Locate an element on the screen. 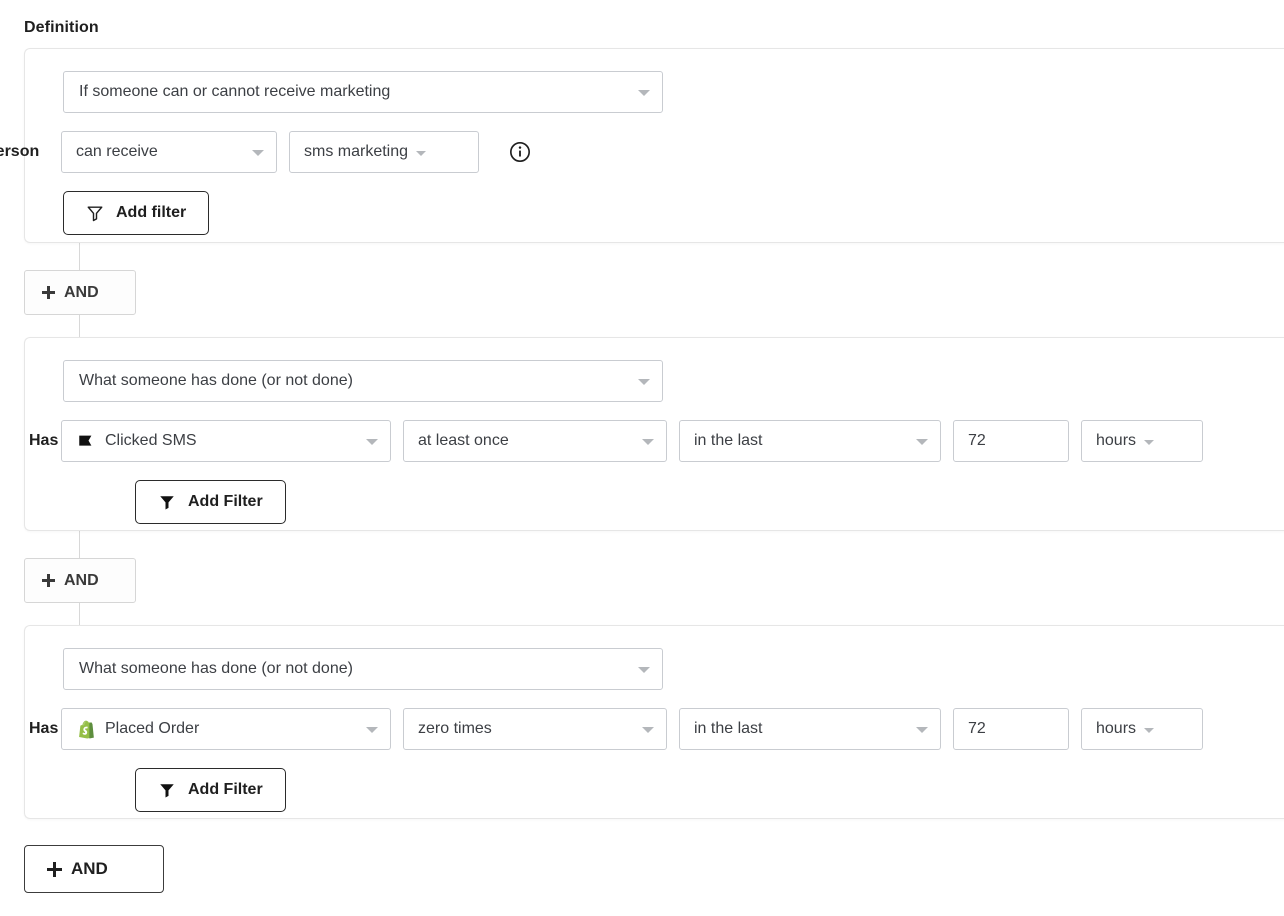  condition-type-select-2: What someone has done (or not done) is located at coordinates (363, 381).